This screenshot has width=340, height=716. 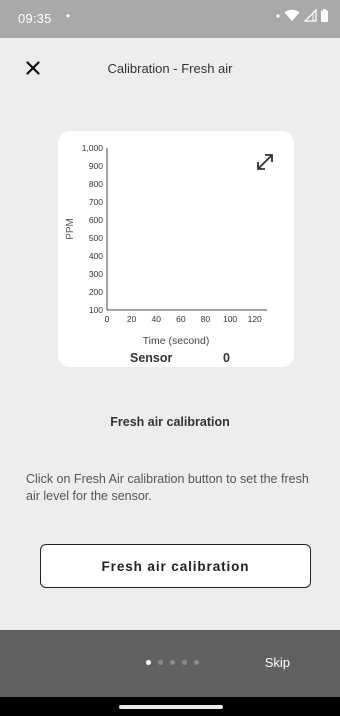 What do you see at coordinates (96, 166) in the screenshot?
I see `y-tick-label: 900` at bounding box center [96, 166].